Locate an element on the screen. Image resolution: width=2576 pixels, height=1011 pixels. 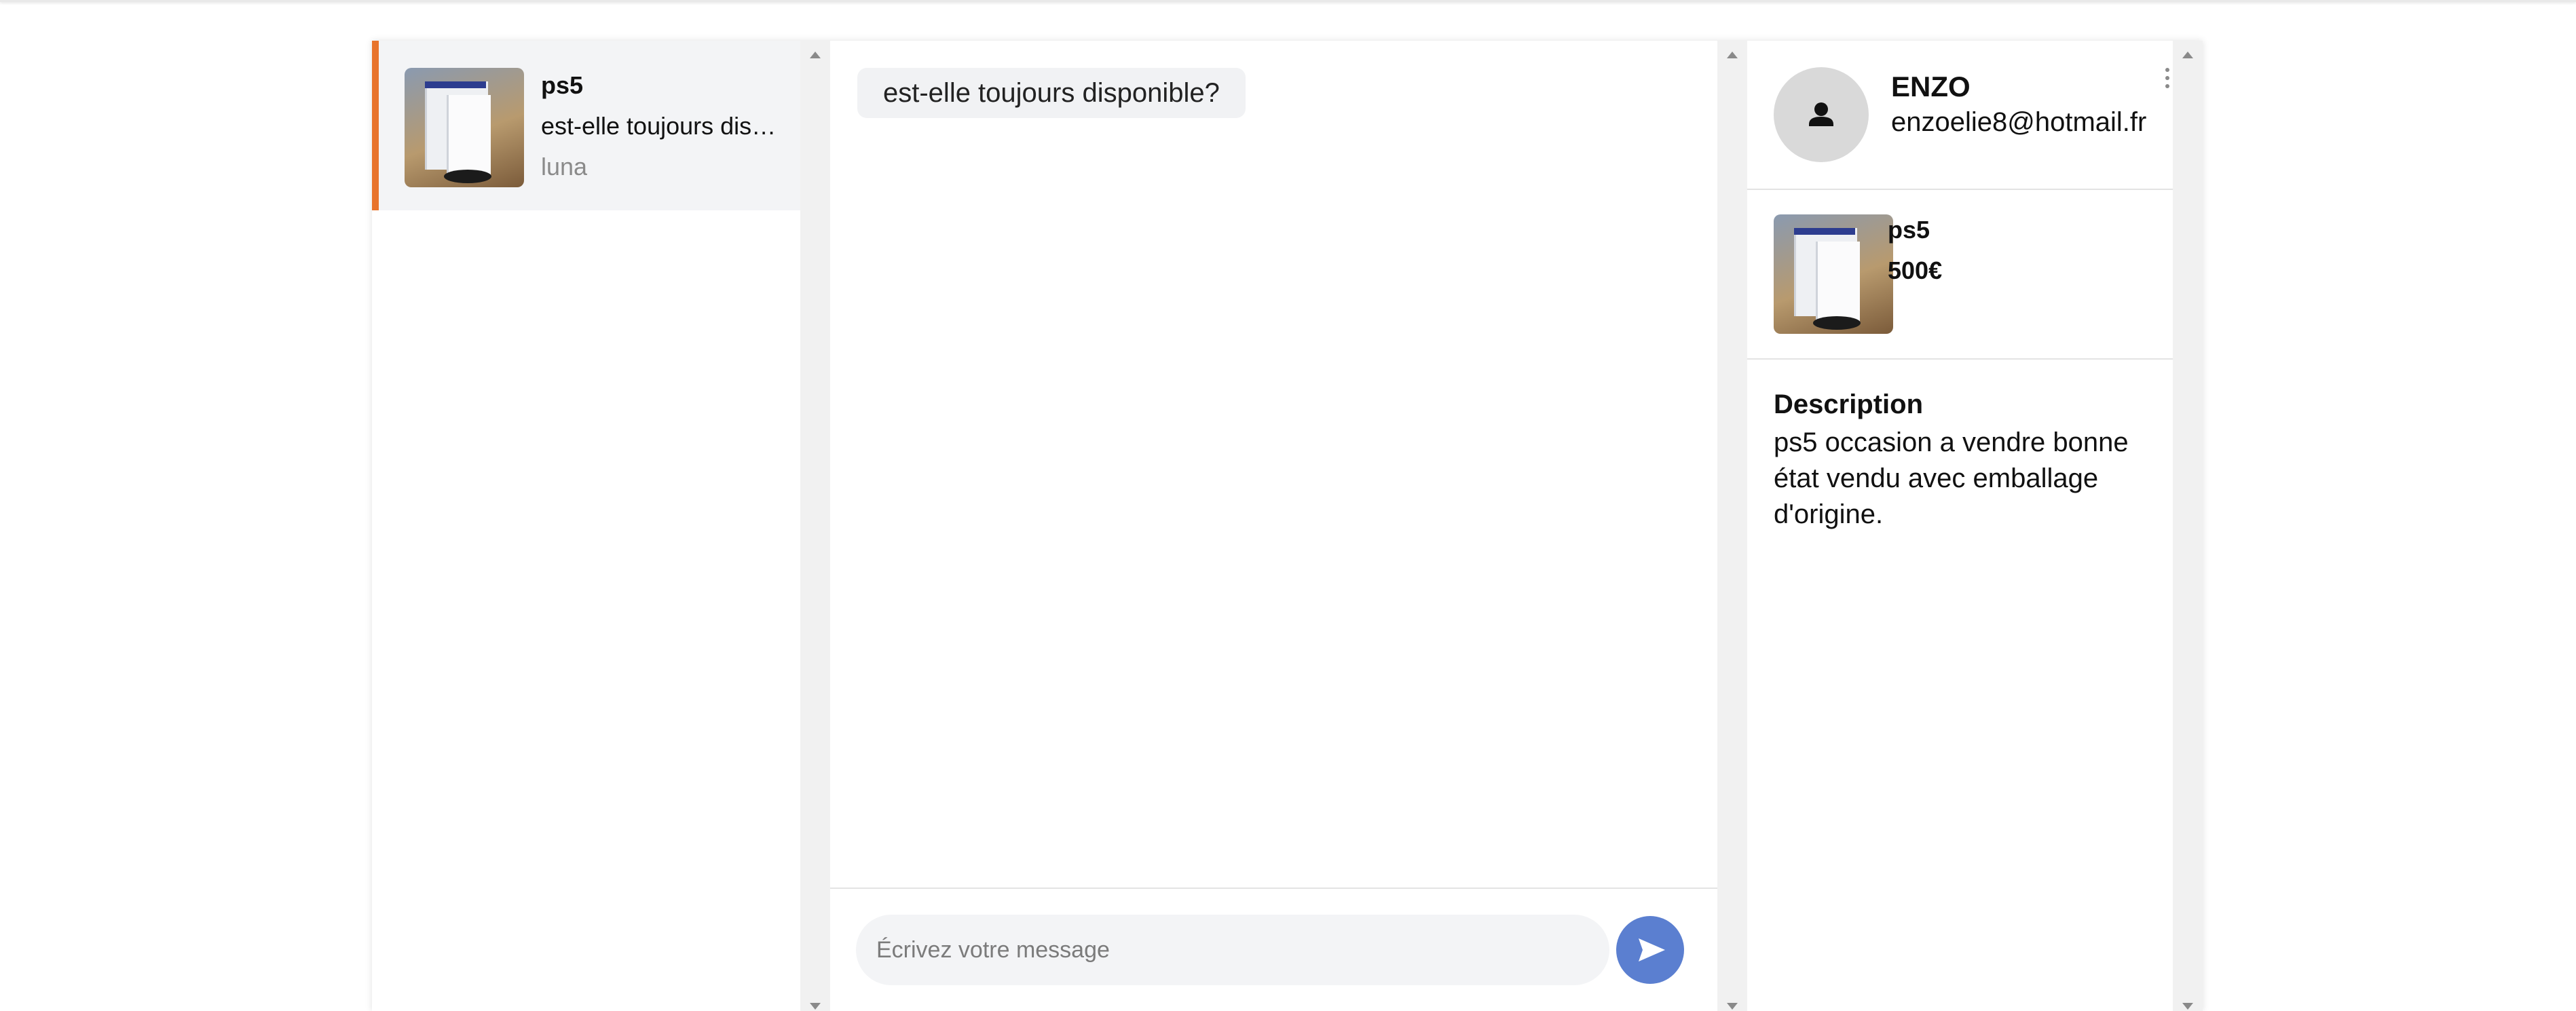
message-input is located at coordinates (1233, 950).